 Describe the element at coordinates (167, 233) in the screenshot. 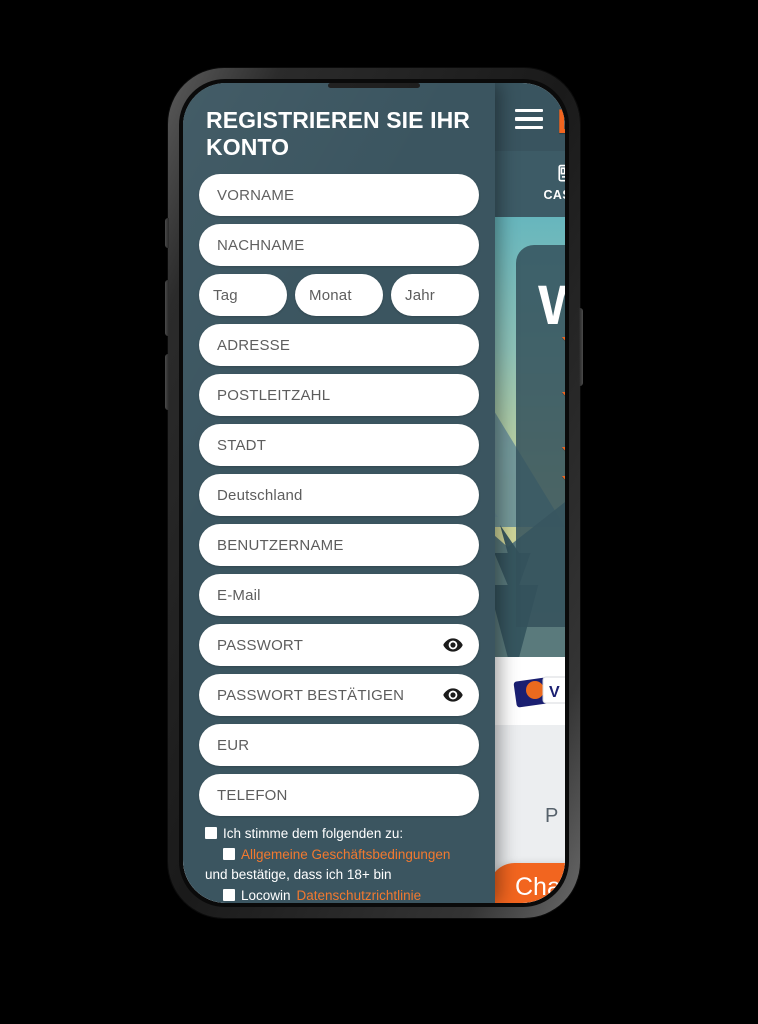

I see `phone-mute-switch` at that location.